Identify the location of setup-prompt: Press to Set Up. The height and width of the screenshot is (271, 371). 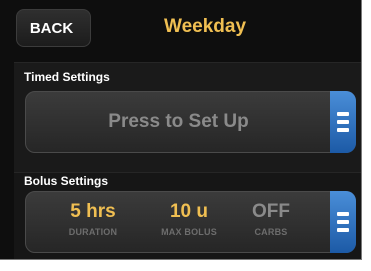
(178, 121).